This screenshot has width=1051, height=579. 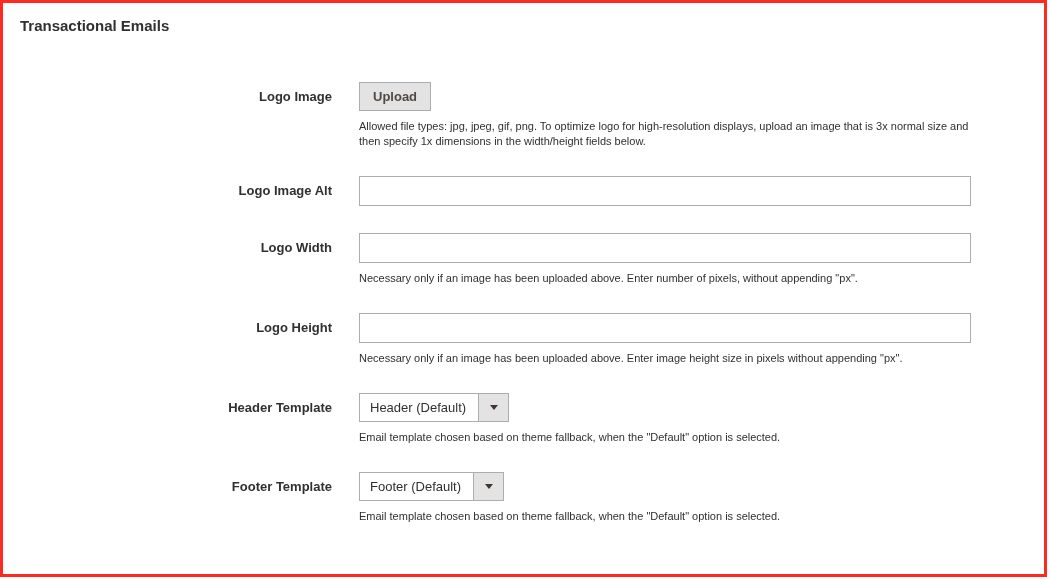 I want to click on dropdown: Header (Default), so click(x=434, y=407).